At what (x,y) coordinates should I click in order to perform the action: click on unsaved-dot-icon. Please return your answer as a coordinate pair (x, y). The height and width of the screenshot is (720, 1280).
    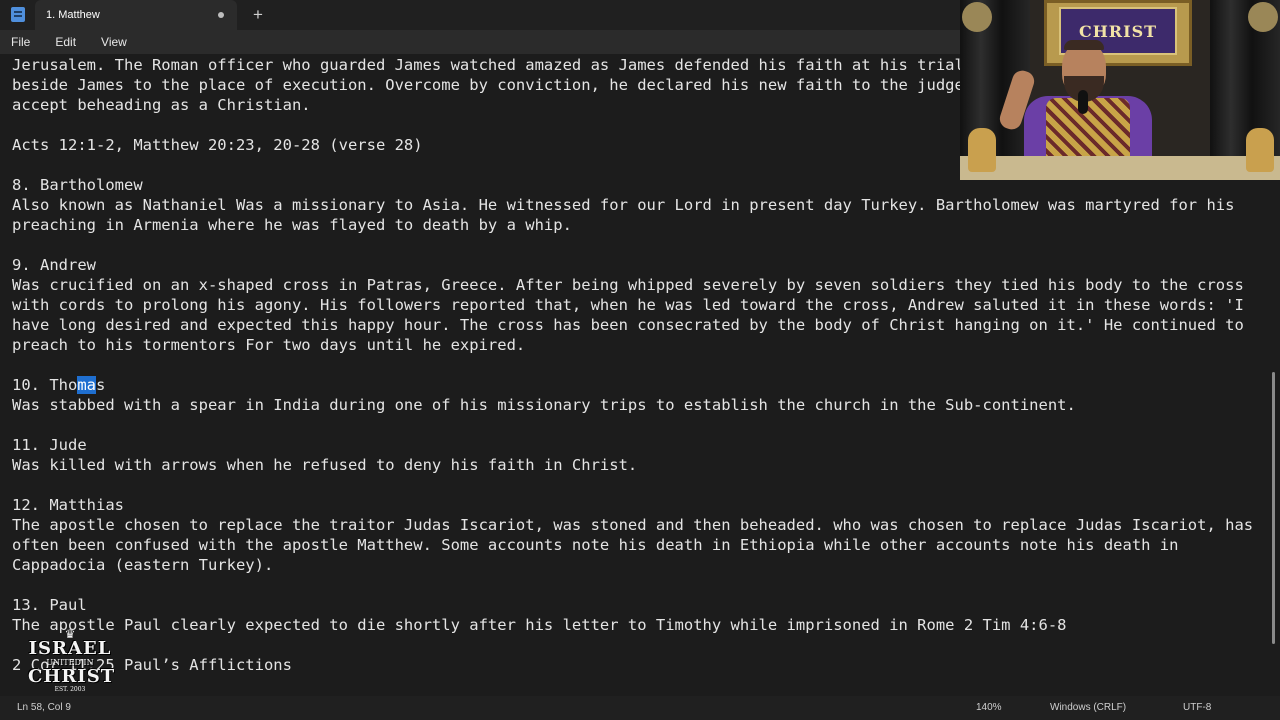
    Looking at the image, I should click on (221, 15).